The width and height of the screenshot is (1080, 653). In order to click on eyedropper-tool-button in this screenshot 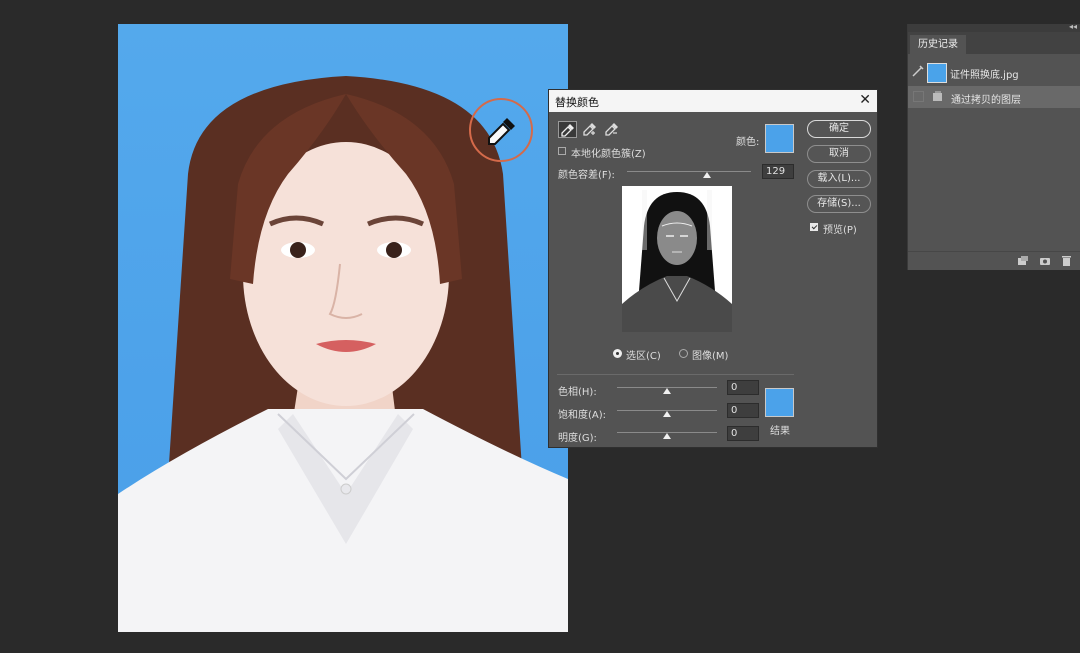, I will do `click(567, 129)`.